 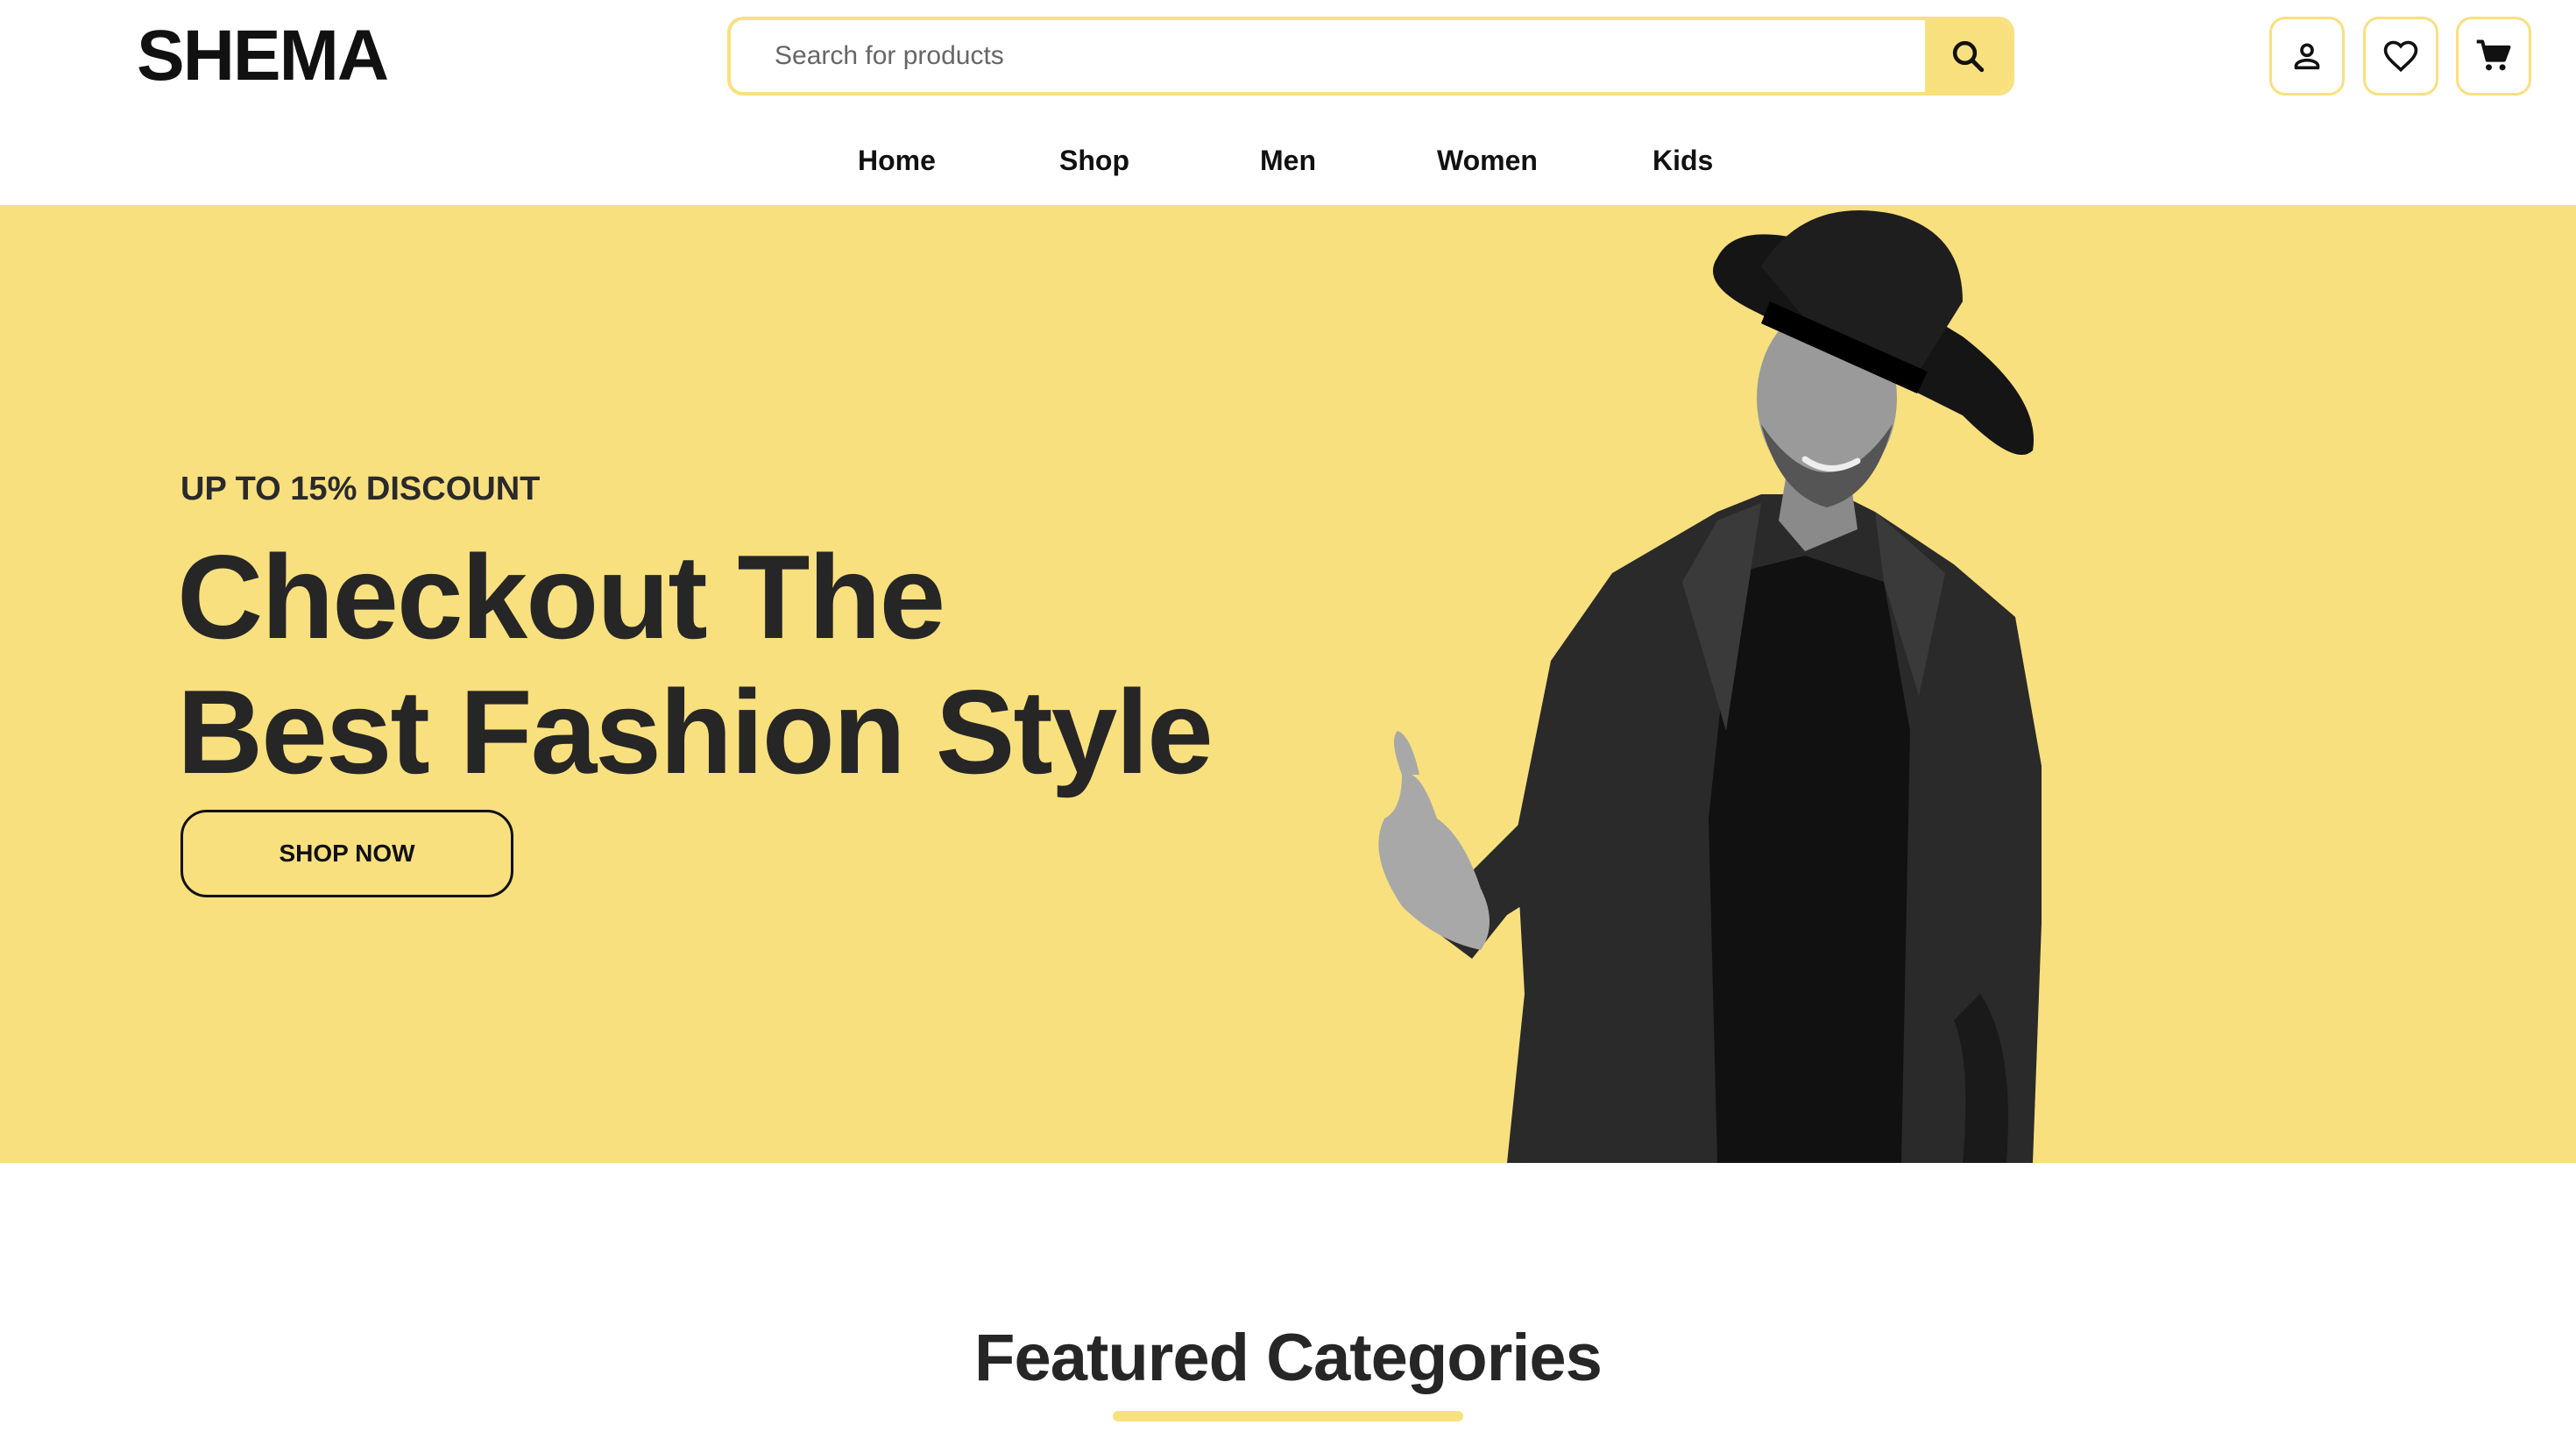 I want to click on cart-button, so click(x=2493, y=56).